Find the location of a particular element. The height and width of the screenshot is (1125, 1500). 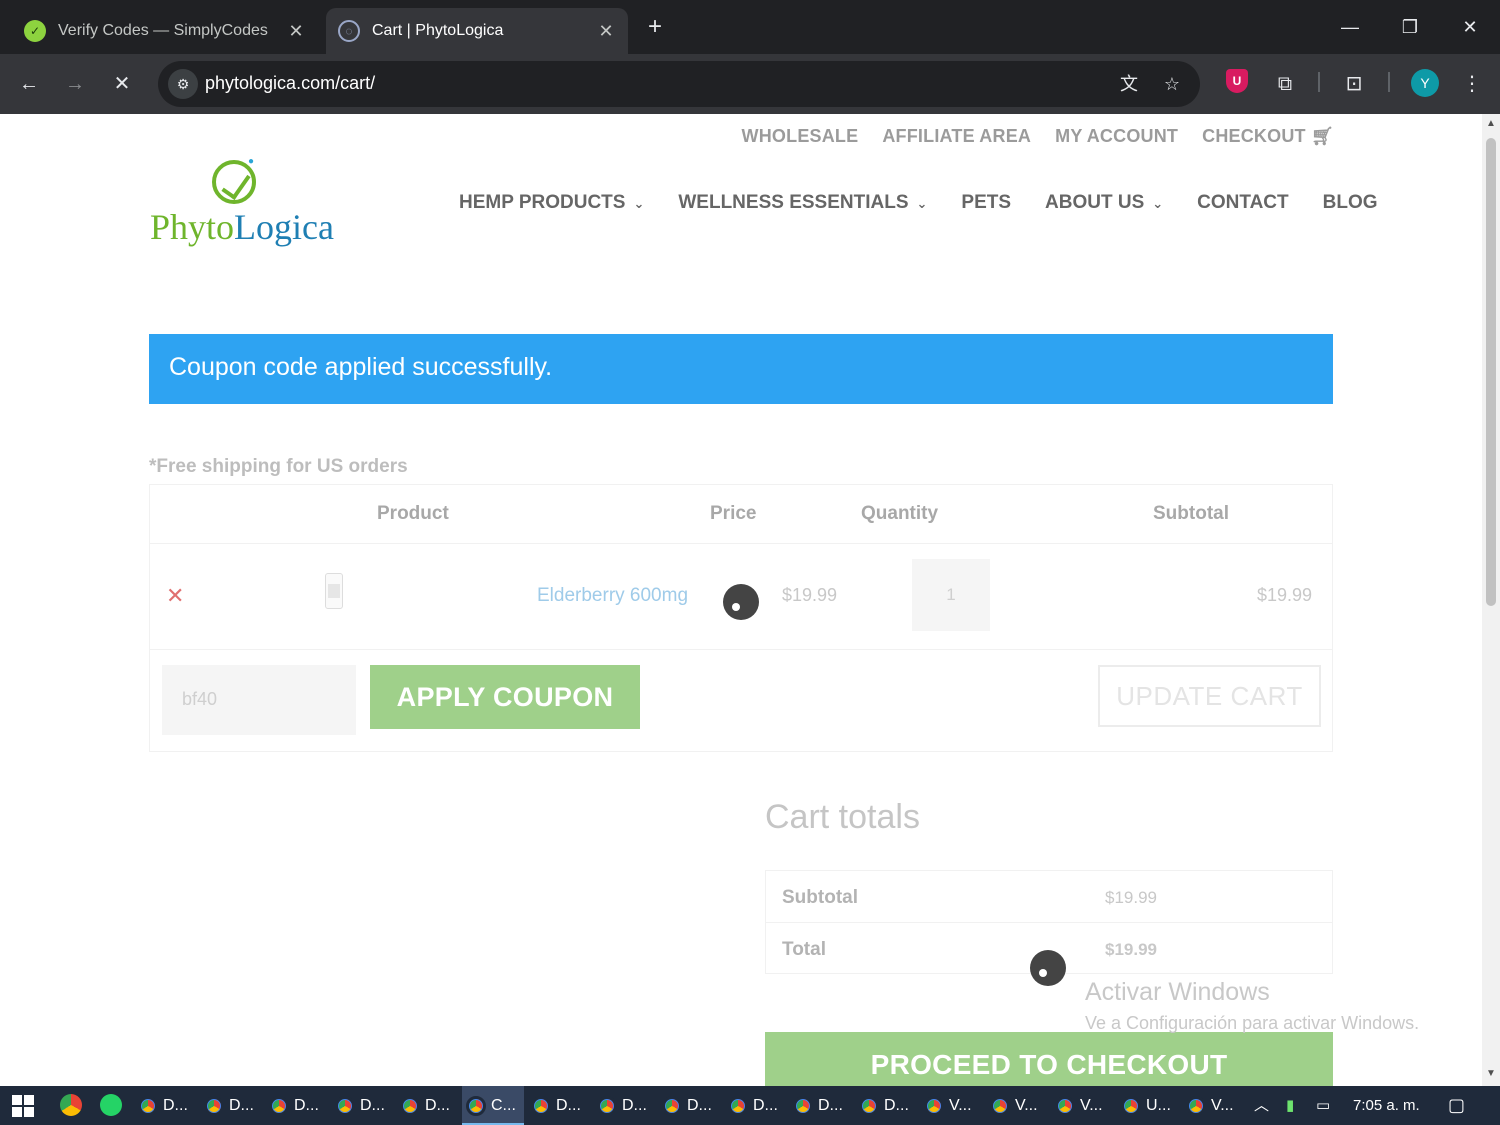

product-thumbnail is located at coordinates (334, 591).